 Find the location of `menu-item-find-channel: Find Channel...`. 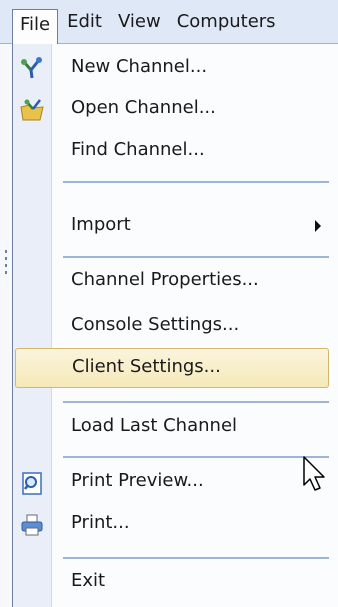

menu-item-find-channel: Find Channel... is located at coordinates (173, 151).